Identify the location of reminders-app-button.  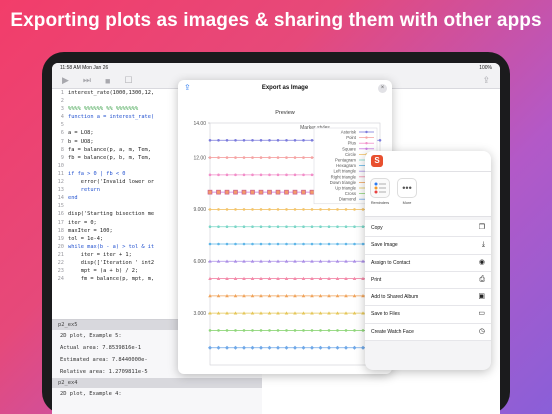
(380, 188).